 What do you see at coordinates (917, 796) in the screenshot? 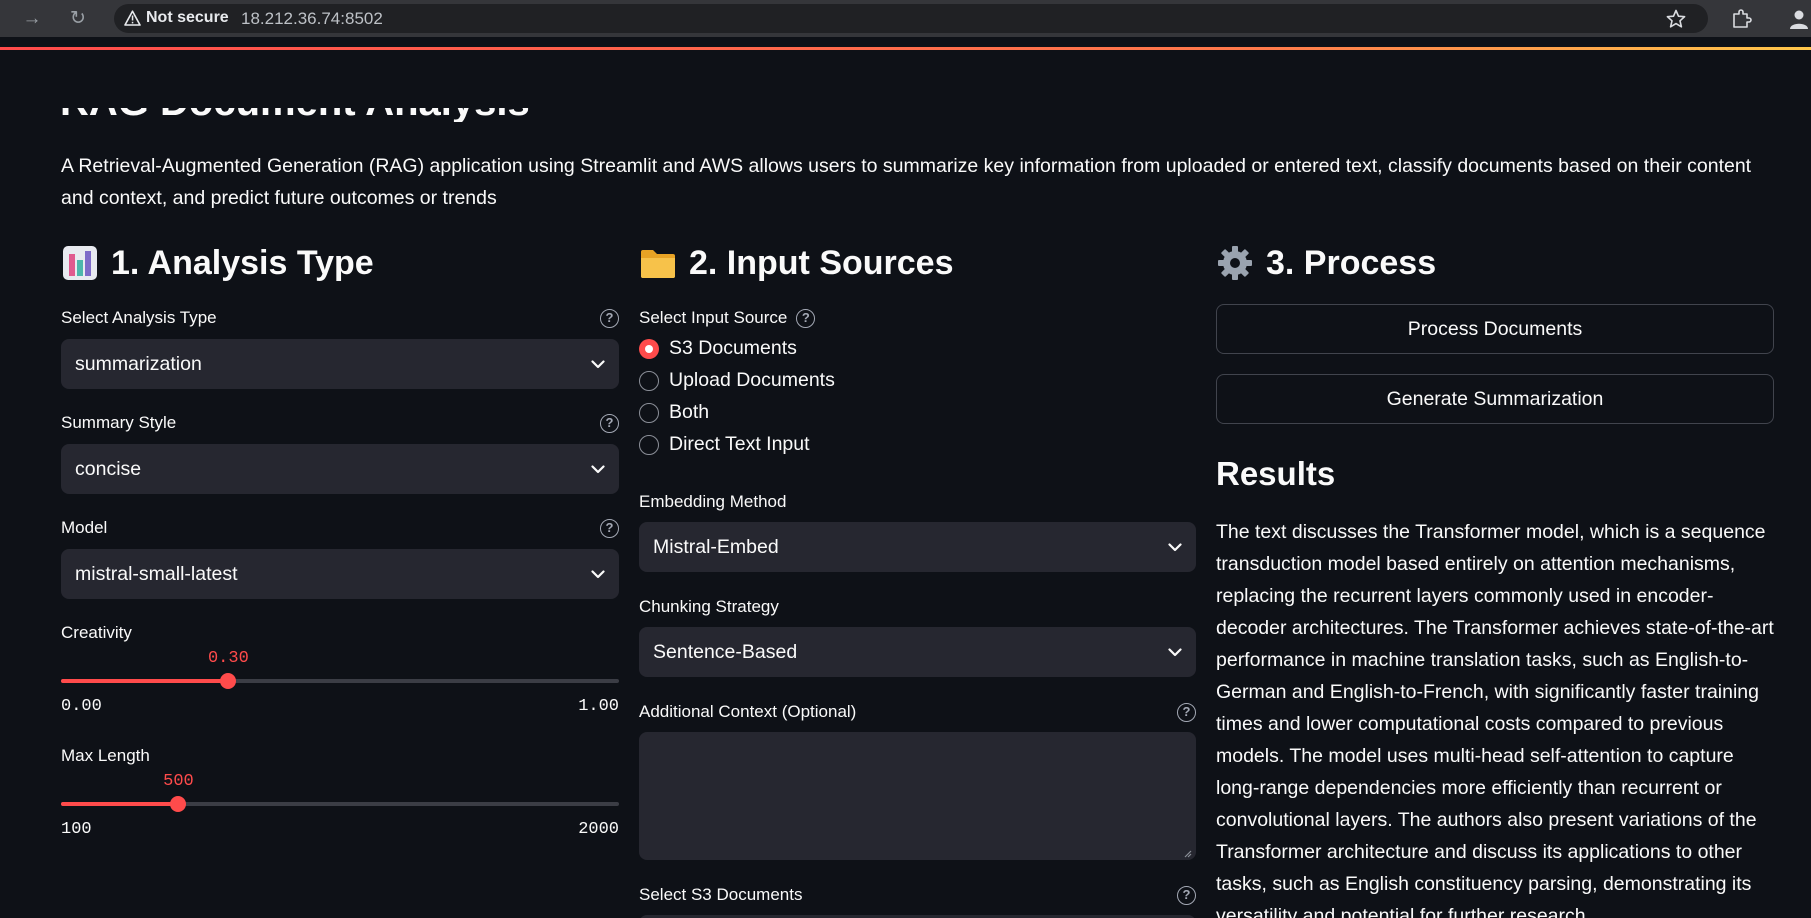
I see `additional-context-textarea` at bounding box center [917, 796].